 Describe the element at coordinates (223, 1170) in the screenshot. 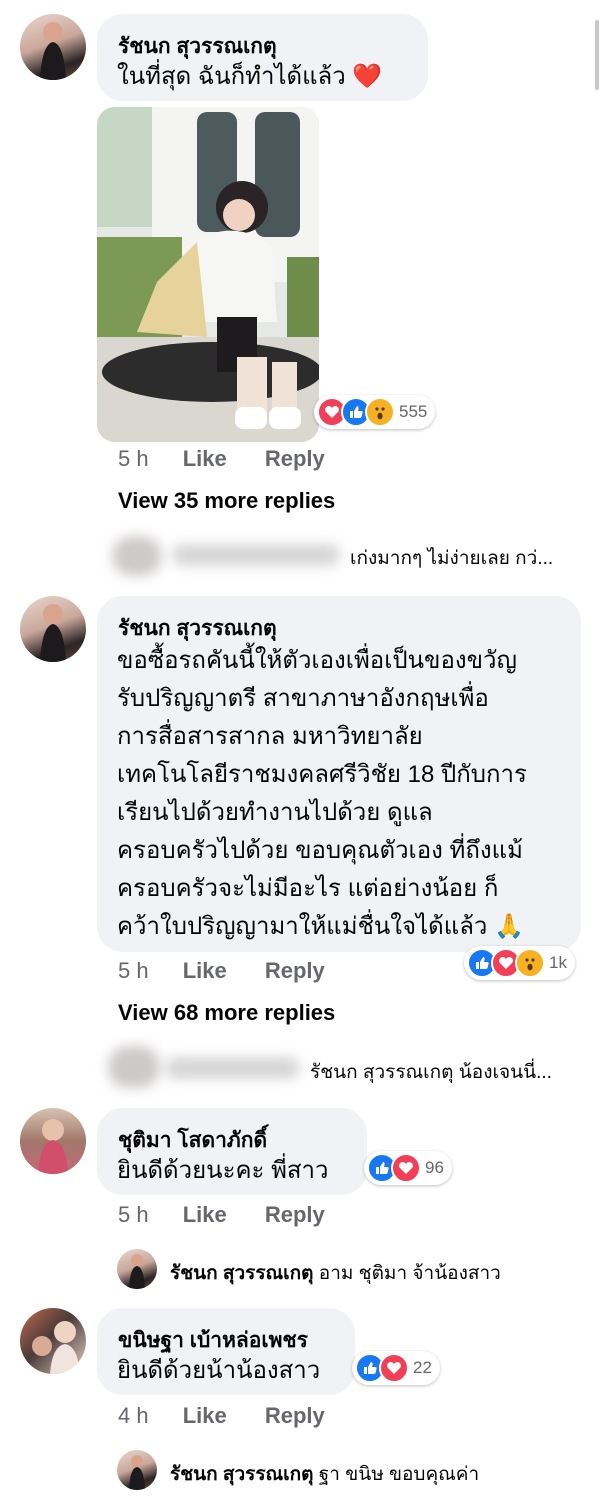

I see `comment-text: ยินดีด้วยนะคะ พี่สาว` at that location.